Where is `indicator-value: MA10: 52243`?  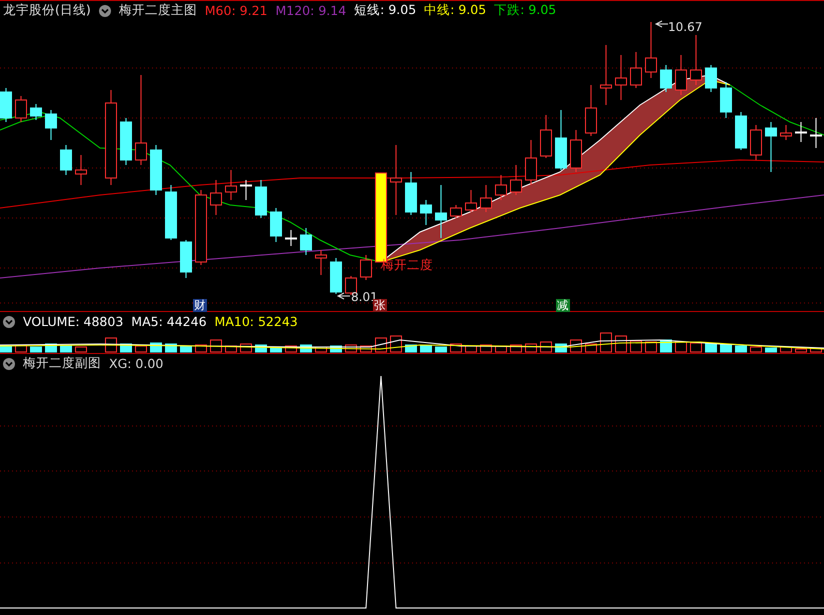
indicator-value: MA10: 52243 is located at coordinates (256, 321).